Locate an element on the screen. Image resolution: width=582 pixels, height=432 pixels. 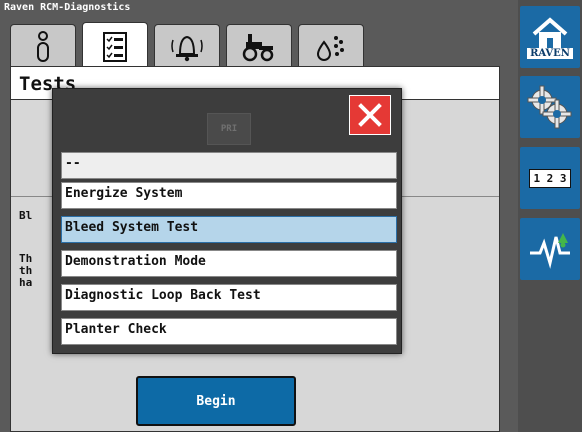
liquid-drops-icon is located at coordinates (330, 48).